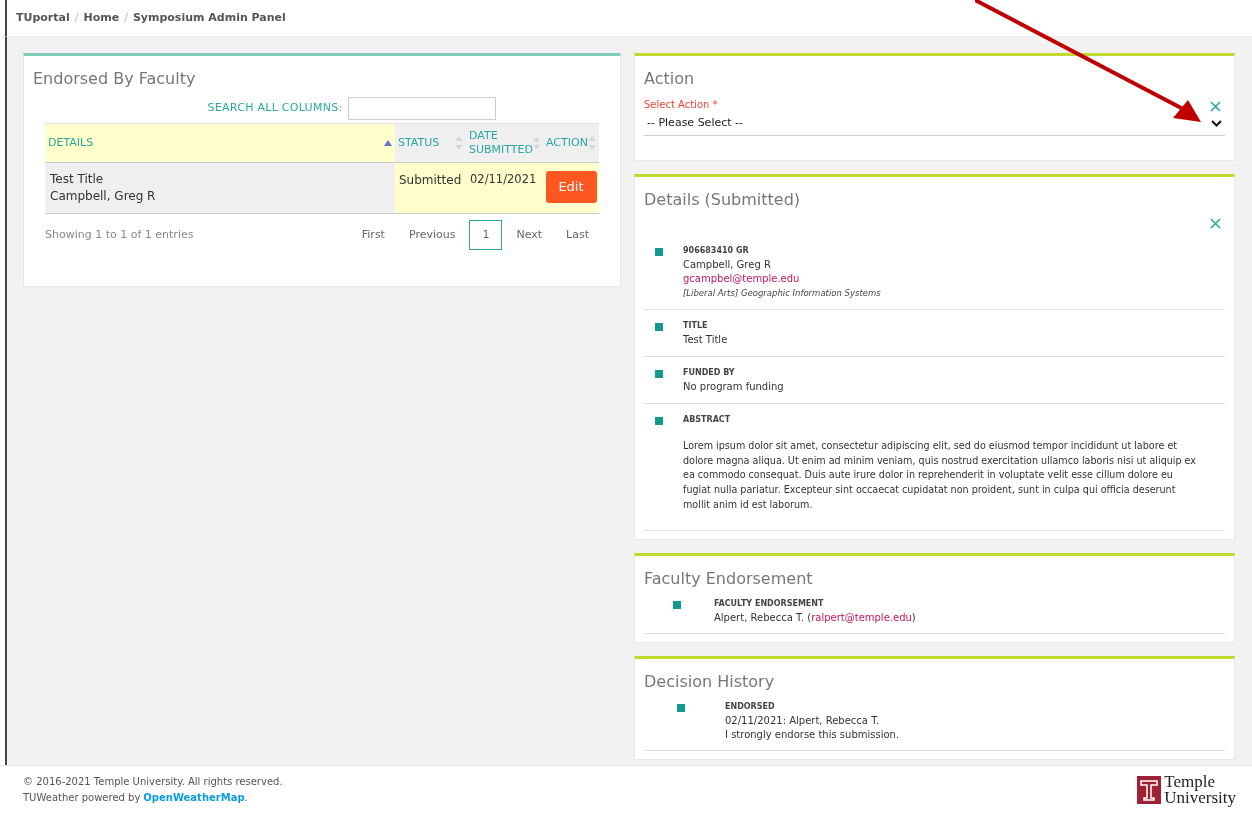 The height and width of the screenshot is (813, 1252). Describe the element at coordinates (577, 235) in the screenshot. I see `pagination-link: Last` at that location.